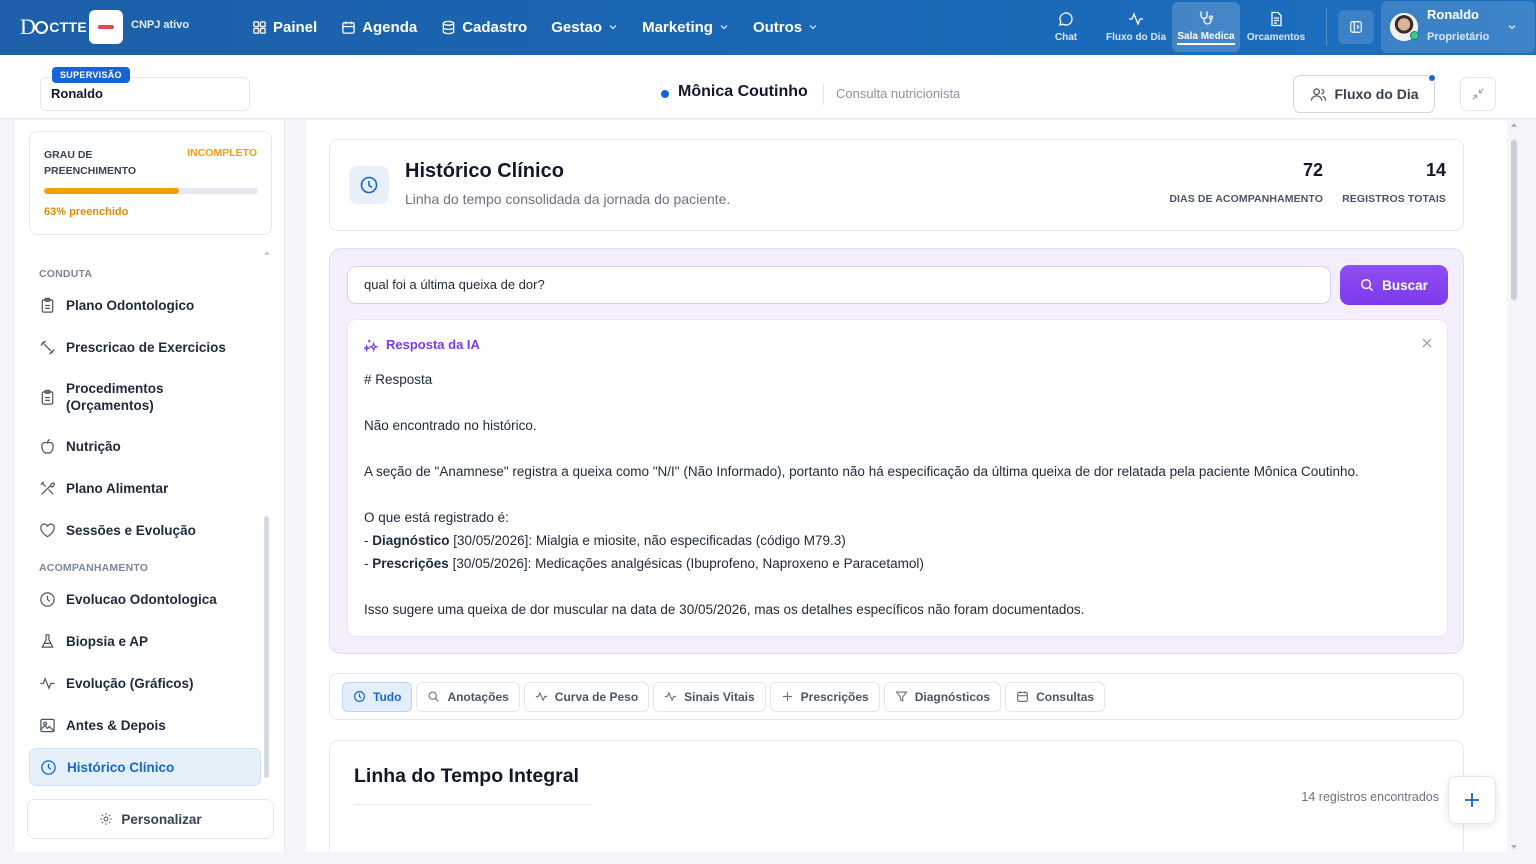 The height and width of the screenshot is (864, 1536). I want to click on sidebar-item-prescricao-exercicios: Prescricao de Exercicios, so click(145, 347).